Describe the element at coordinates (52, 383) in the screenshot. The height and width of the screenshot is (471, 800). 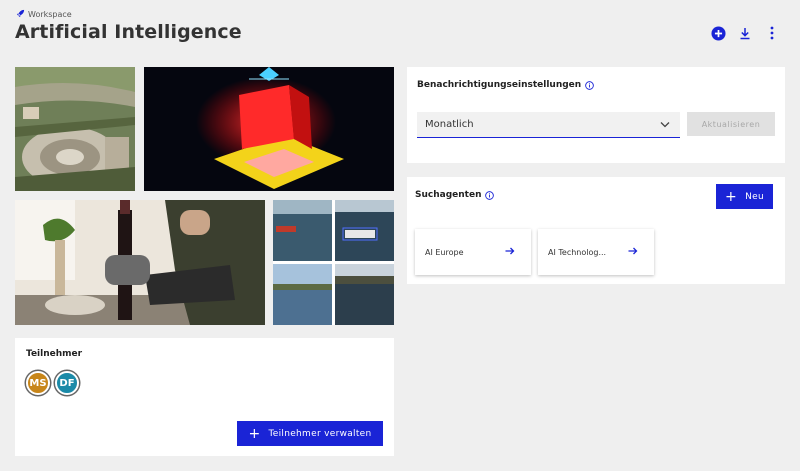
I see `participants-avatars: MS DF` at that location.